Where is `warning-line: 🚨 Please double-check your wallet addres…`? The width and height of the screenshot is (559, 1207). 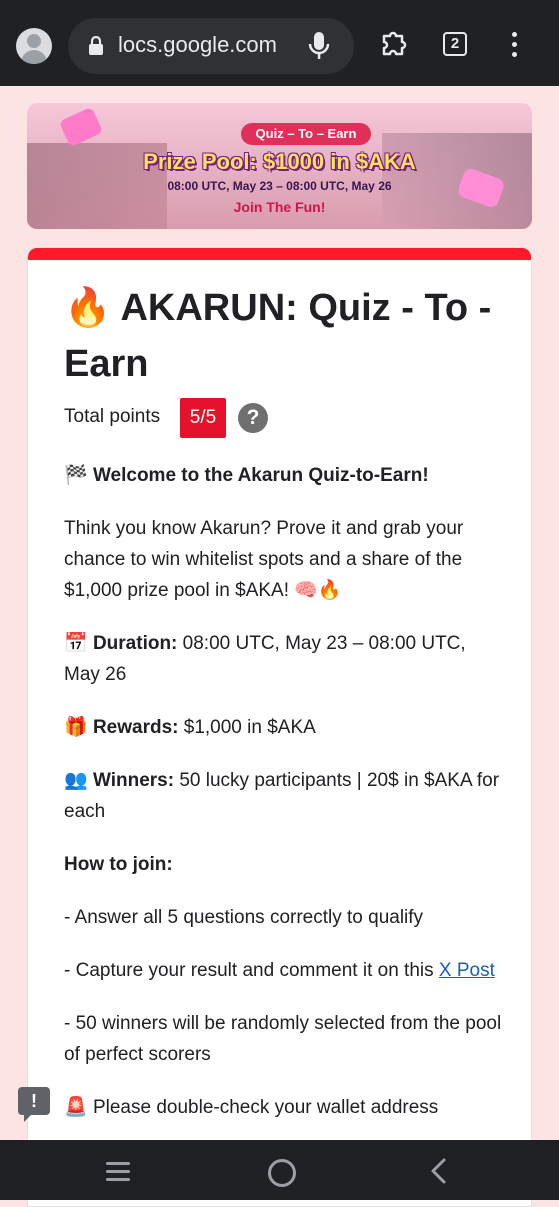 warning-line: 🚨 Please double-check your wallet addres… is located at coordinates (284, 1107).